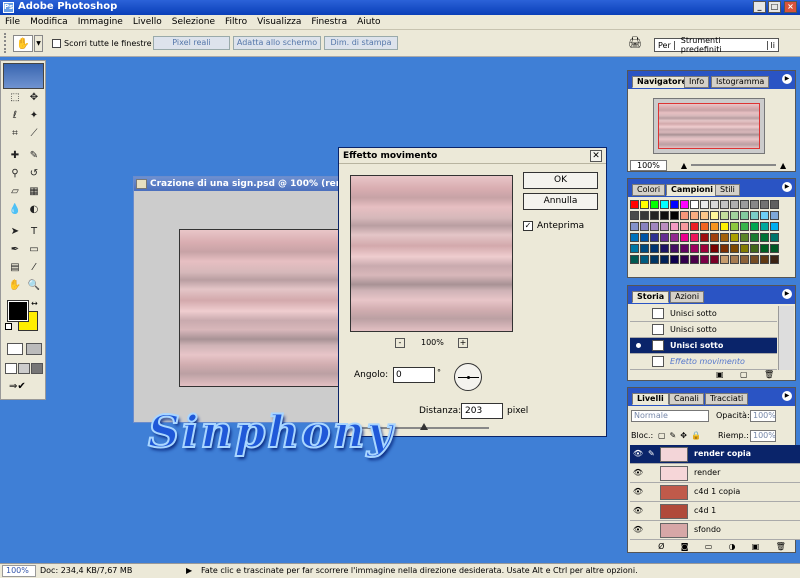 This screenshot has height=578, width=800. I want to click on chevron-down-icon: ▼, so click(38, 43).